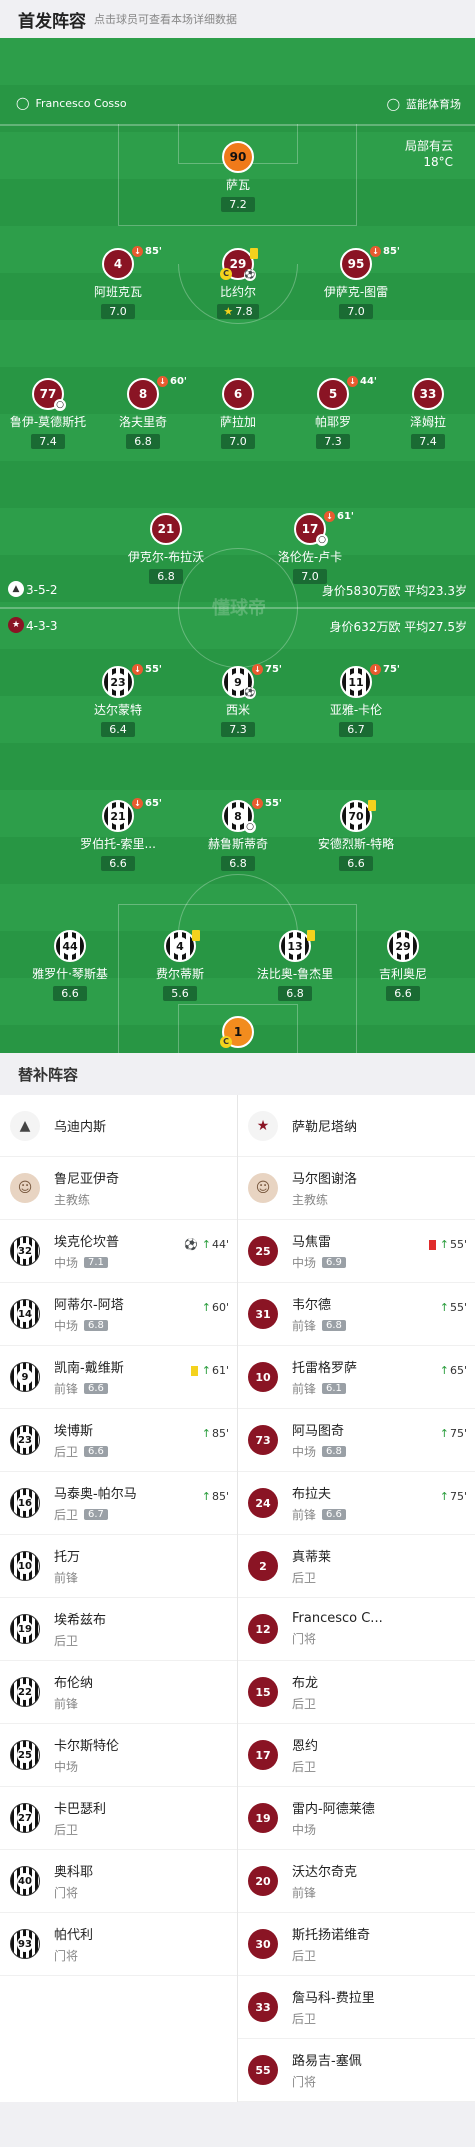 The height and width of the screenshot is (2153, 475). I want to click on shirt-number: 9, so click(25, 1377).